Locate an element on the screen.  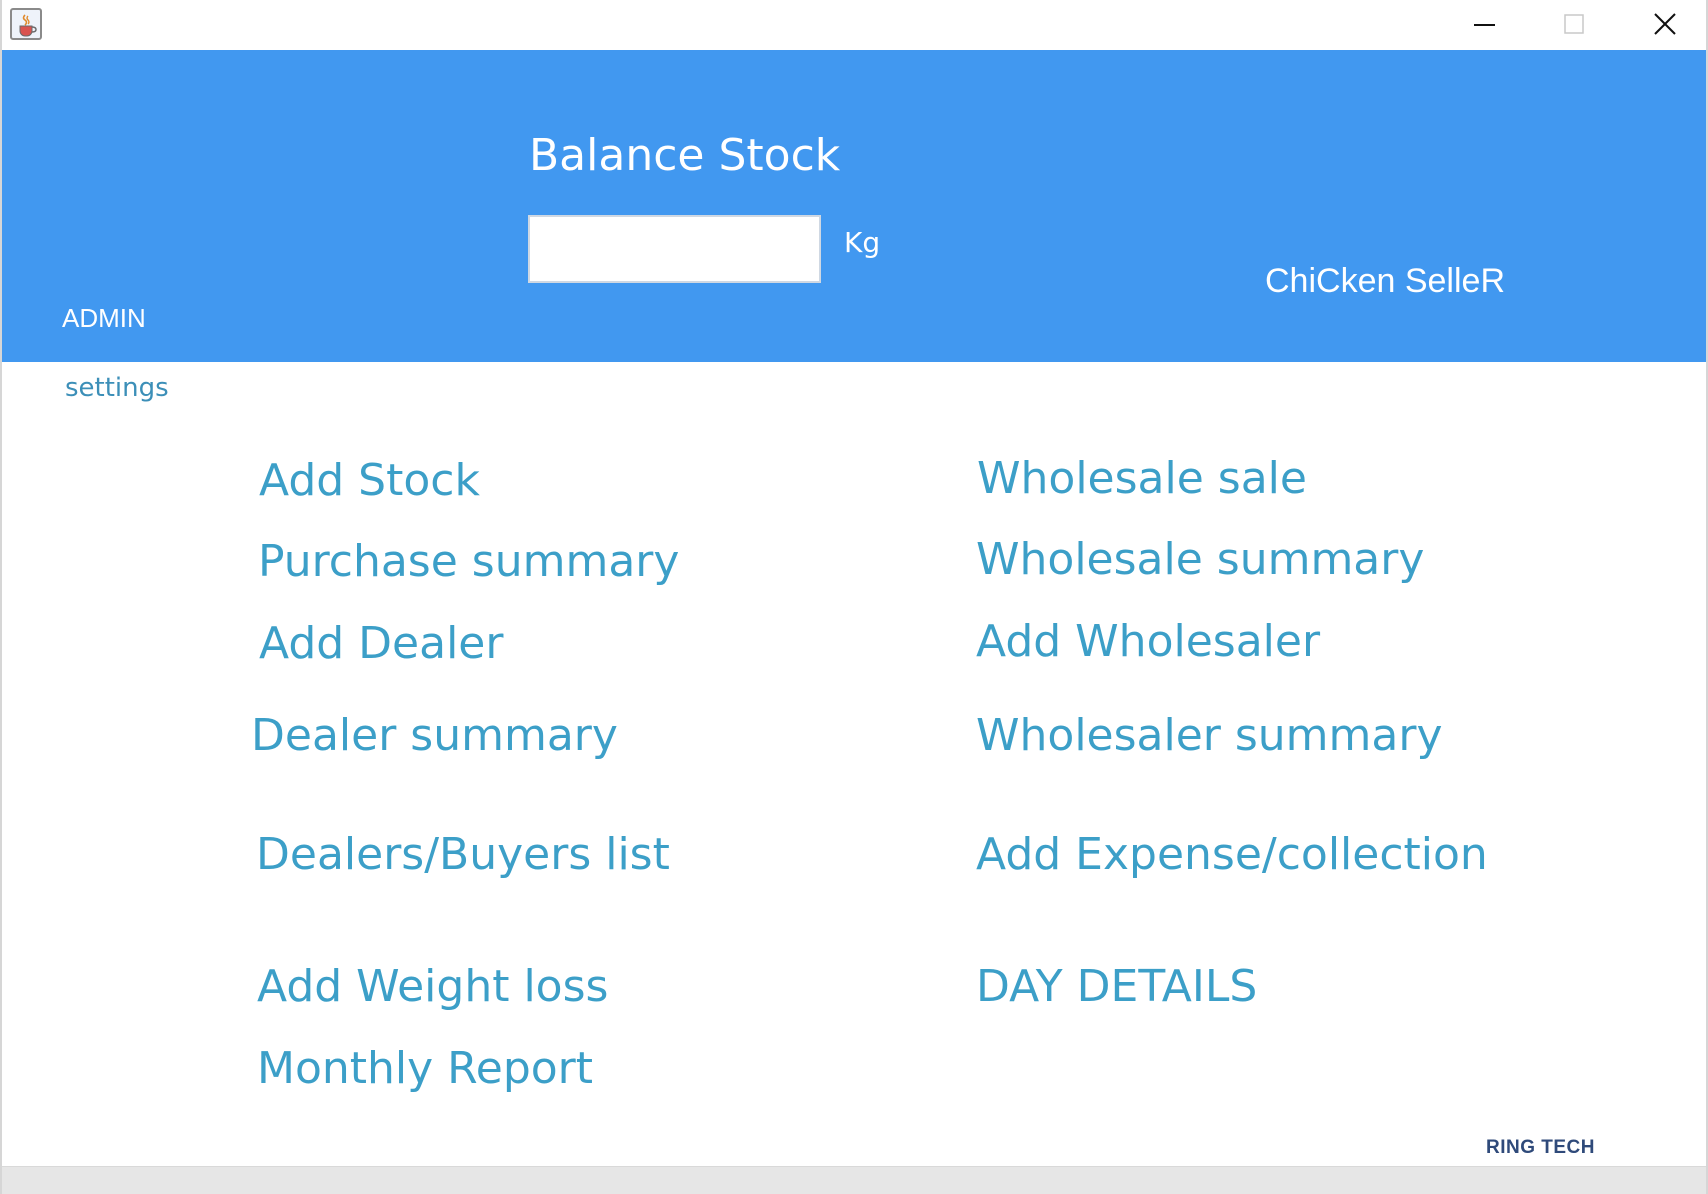
minimize-icon is located at coordinates (1484, 25).